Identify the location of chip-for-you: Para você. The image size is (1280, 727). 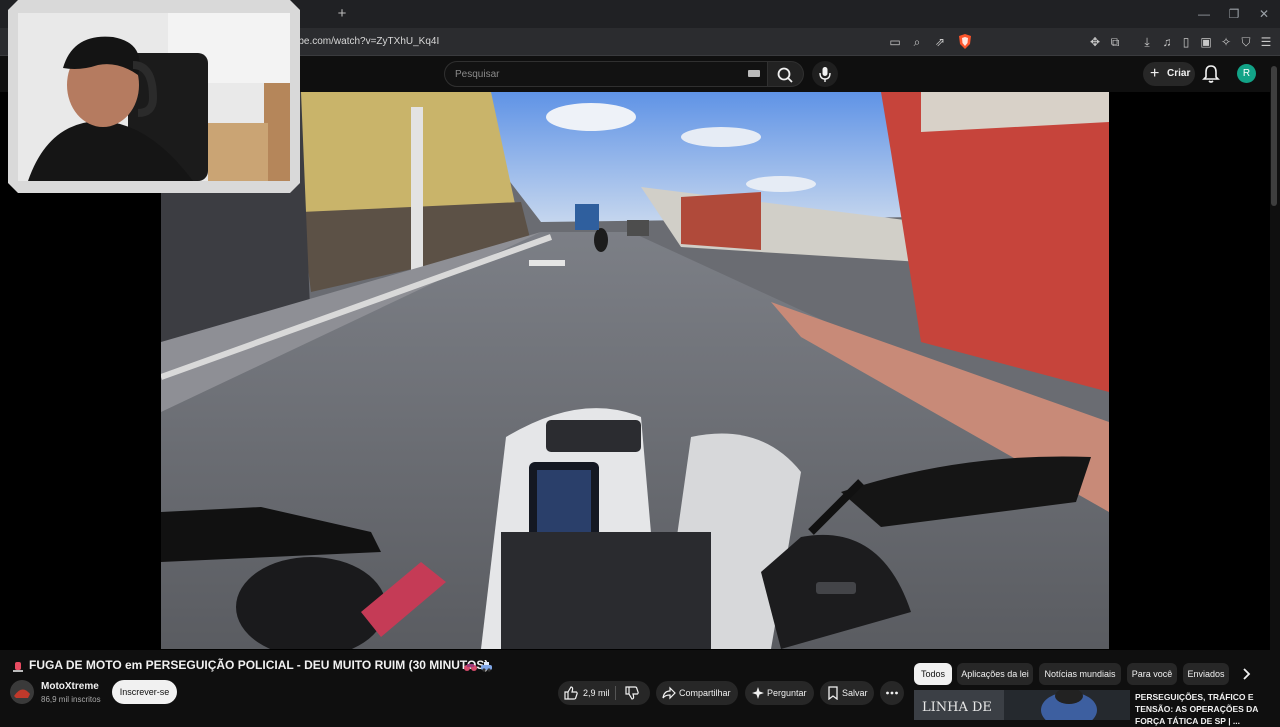
(1152, 674).